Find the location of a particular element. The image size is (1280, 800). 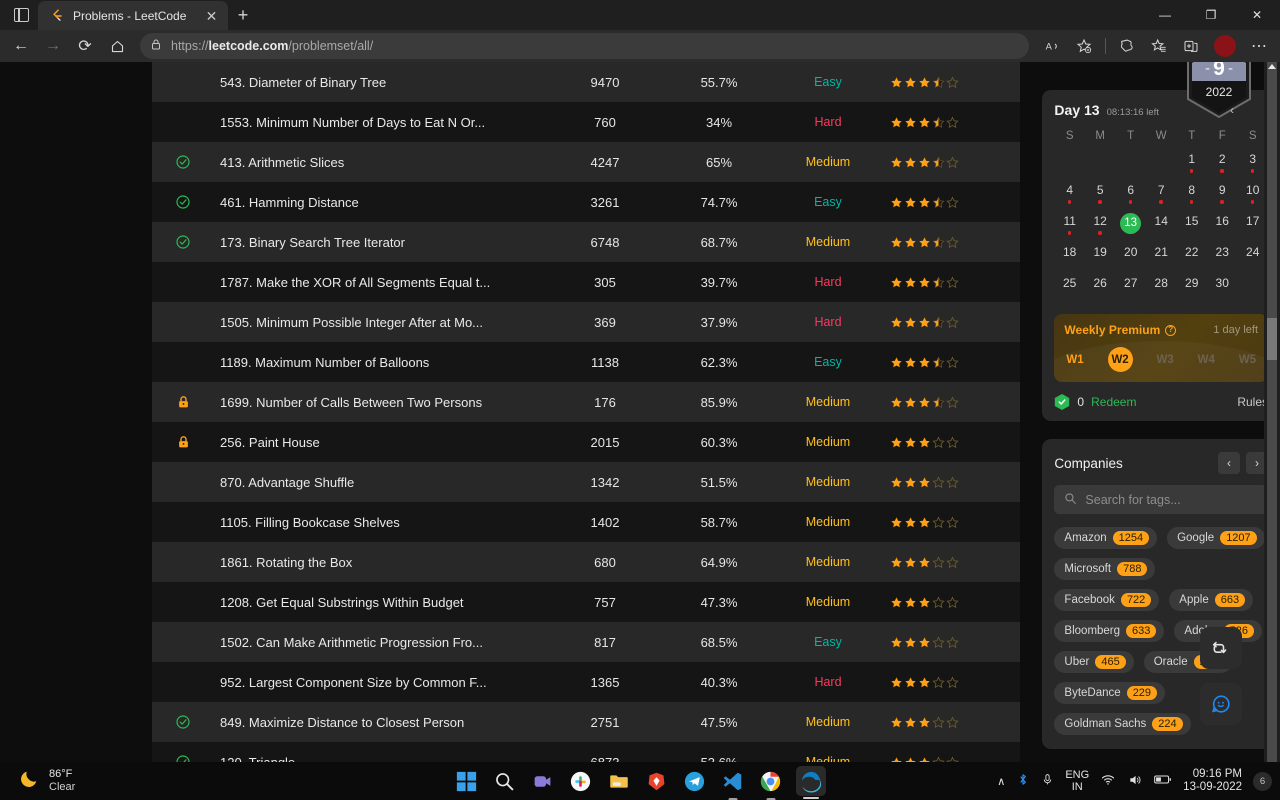

battery-icon is located at coordinates (1163, 781).